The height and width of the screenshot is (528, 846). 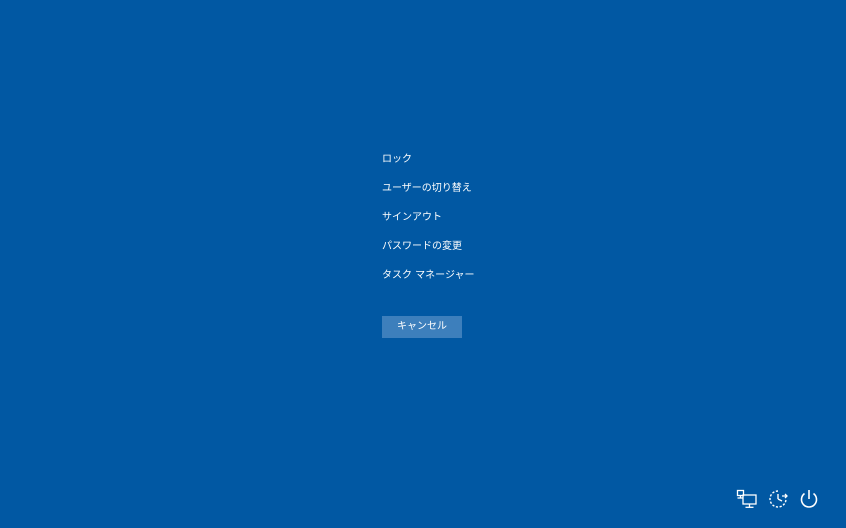 I want to click on accessibility-icon, so click(x=778, y=499).